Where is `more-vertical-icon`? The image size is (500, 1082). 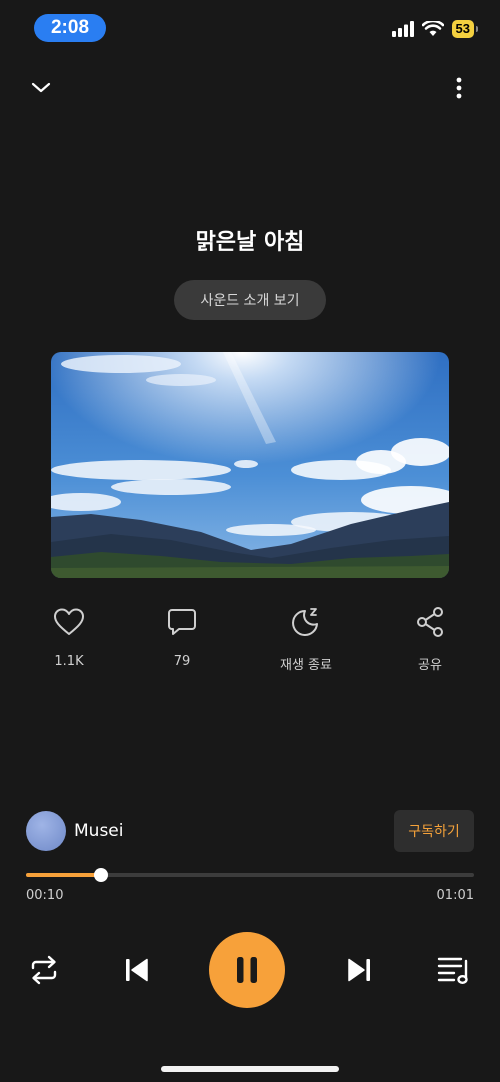
more-vertical-icon is located at coordinates (459, 88).